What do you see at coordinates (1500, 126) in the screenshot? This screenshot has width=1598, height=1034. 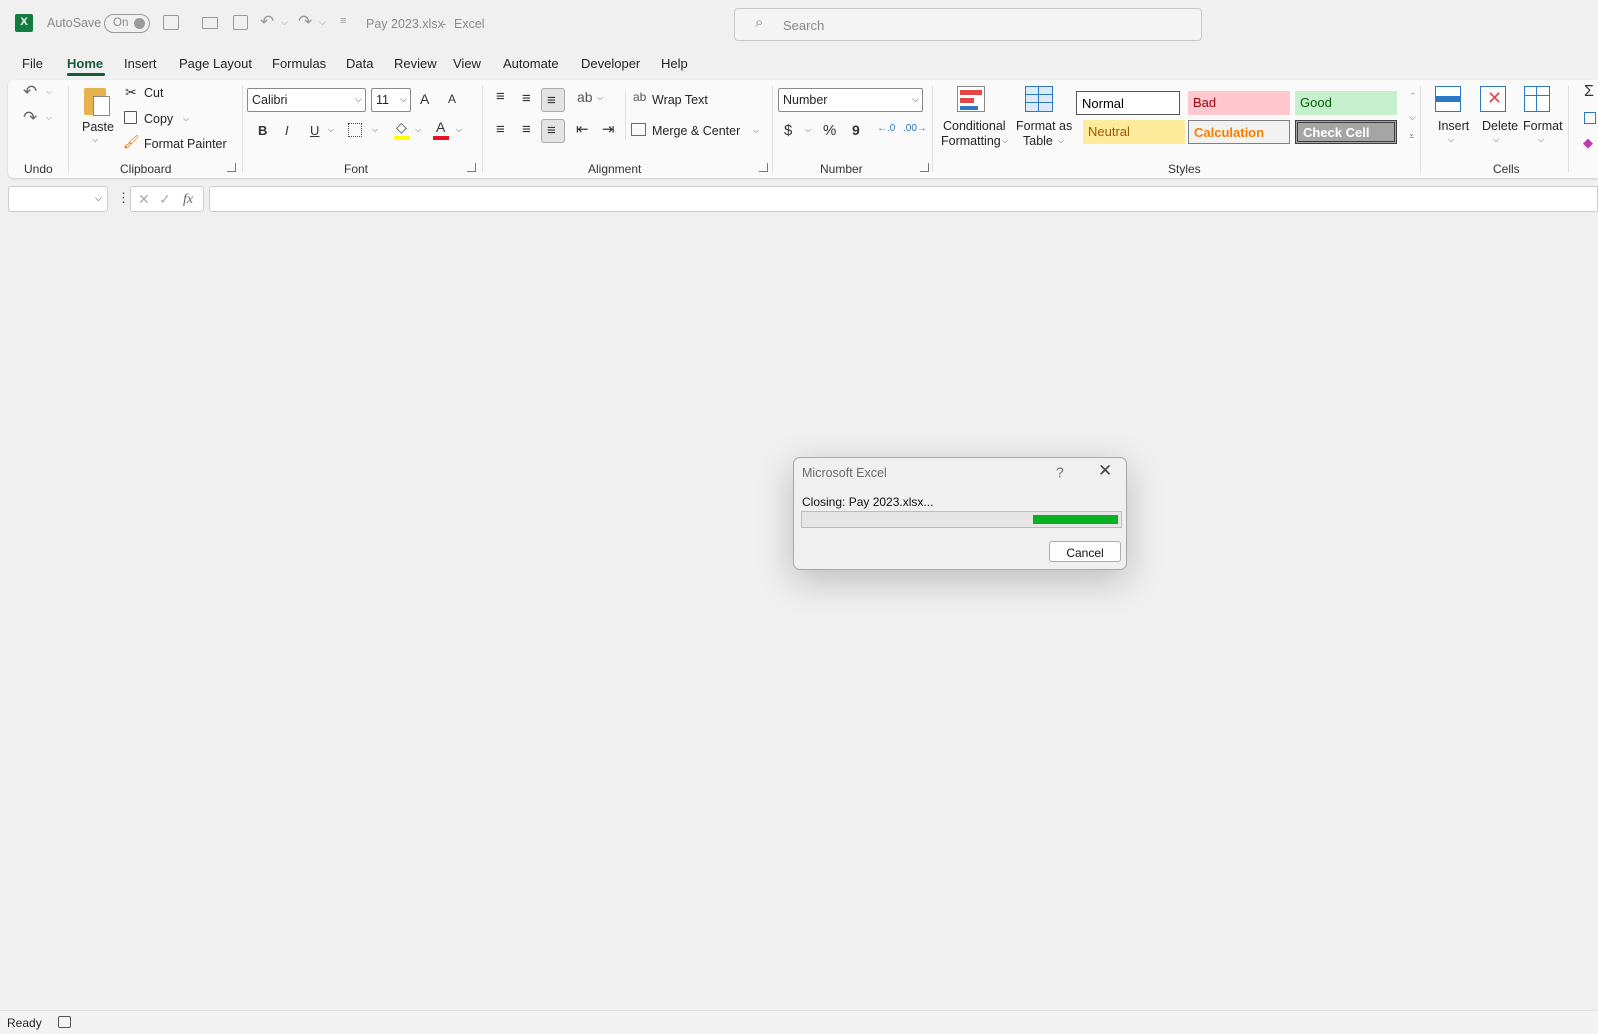 I see `delete-cells-button: Delete` at bounding box center [1500, 126].